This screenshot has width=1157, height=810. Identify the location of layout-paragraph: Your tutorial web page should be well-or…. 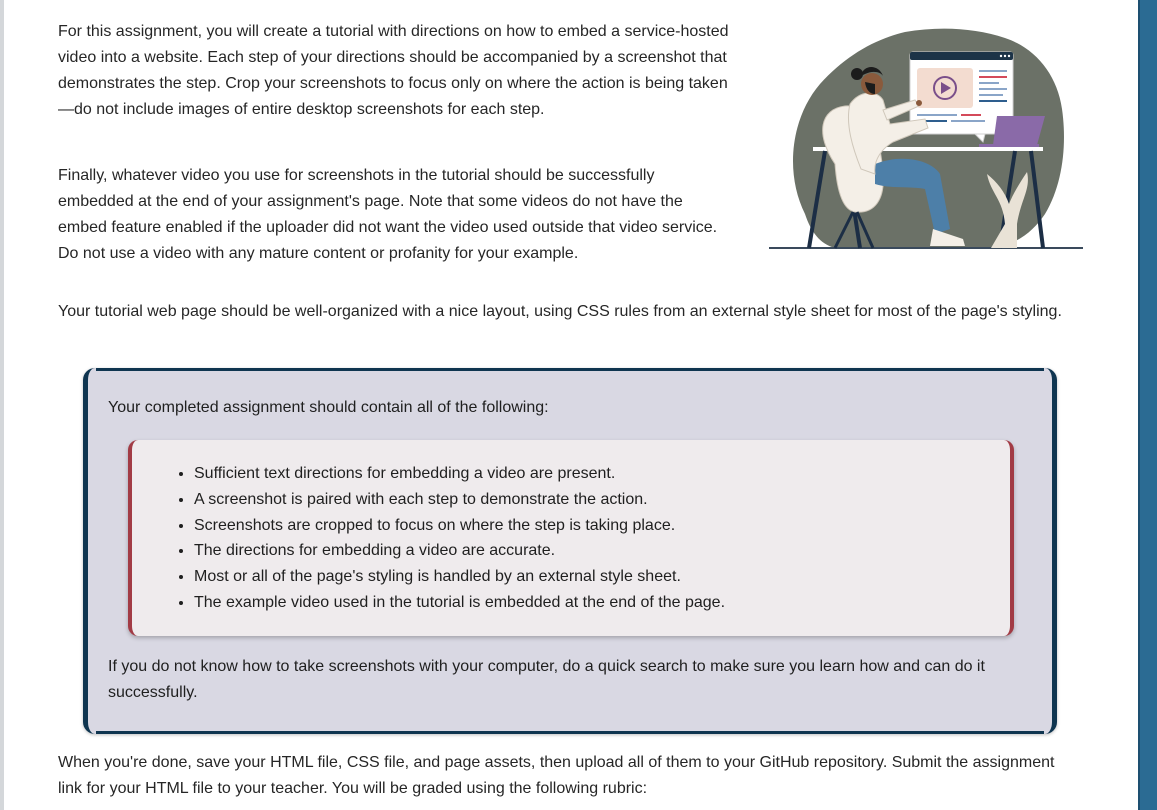
(560, 311).